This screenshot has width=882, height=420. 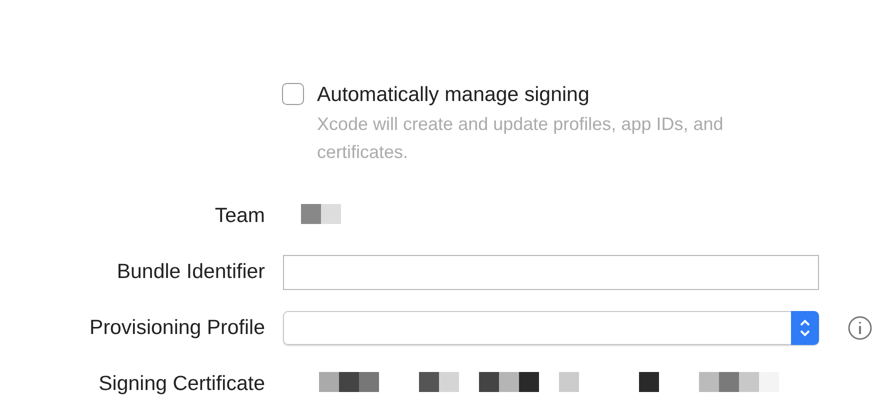 What do you see at coordinates (176, 328) in the screenshot?
I see `field-label: Provisioning Profile` at bounding box center [176, 328].